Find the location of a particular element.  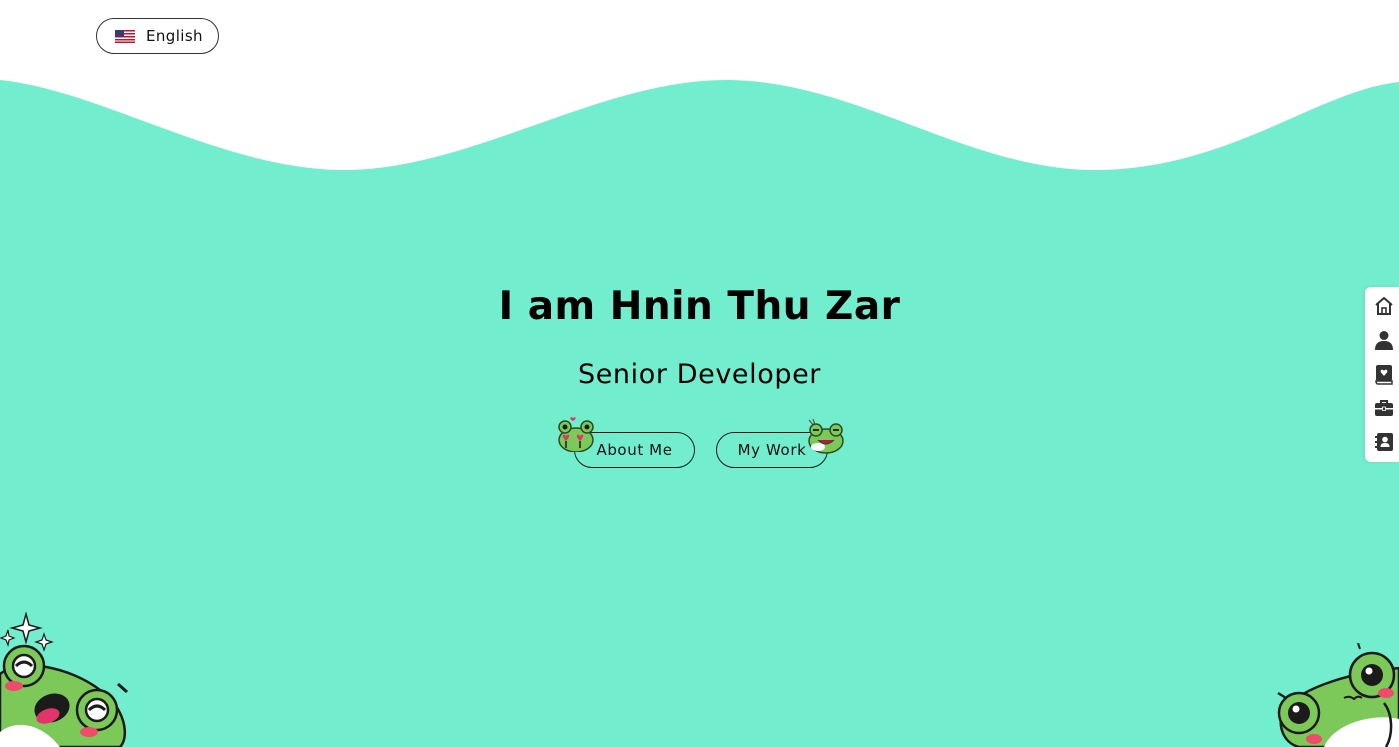

frog-love-sticker-icon is located at coordinates (576, 434).